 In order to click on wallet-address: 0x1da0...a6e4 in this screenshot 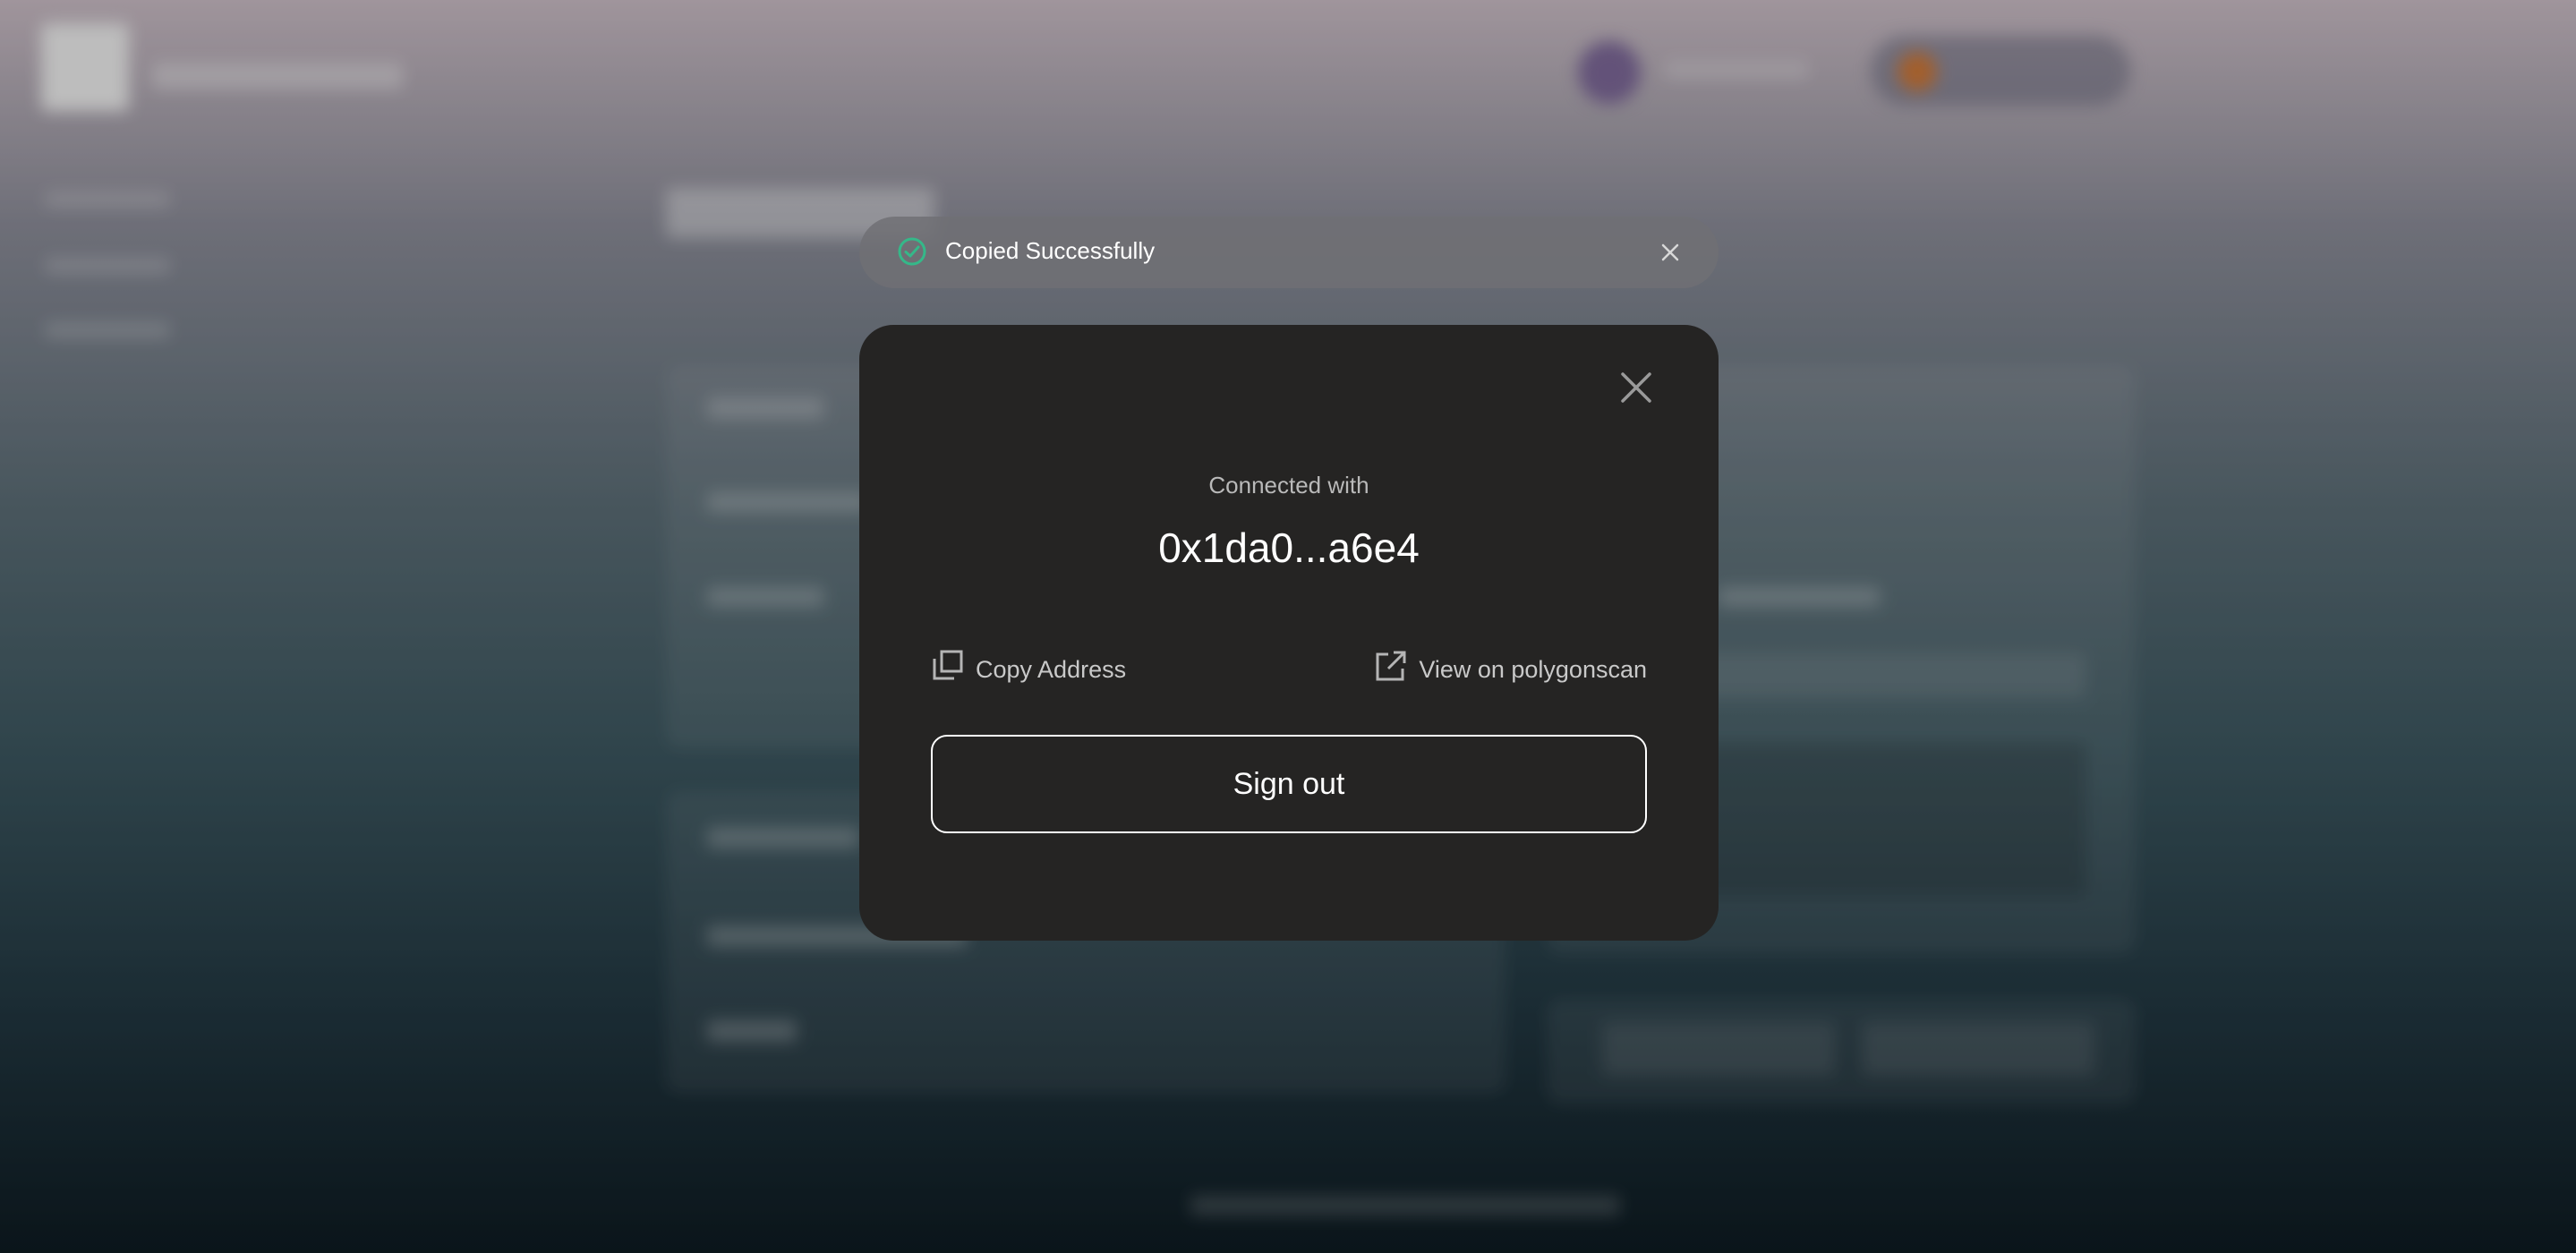, I will do `click(1289, 547)`.